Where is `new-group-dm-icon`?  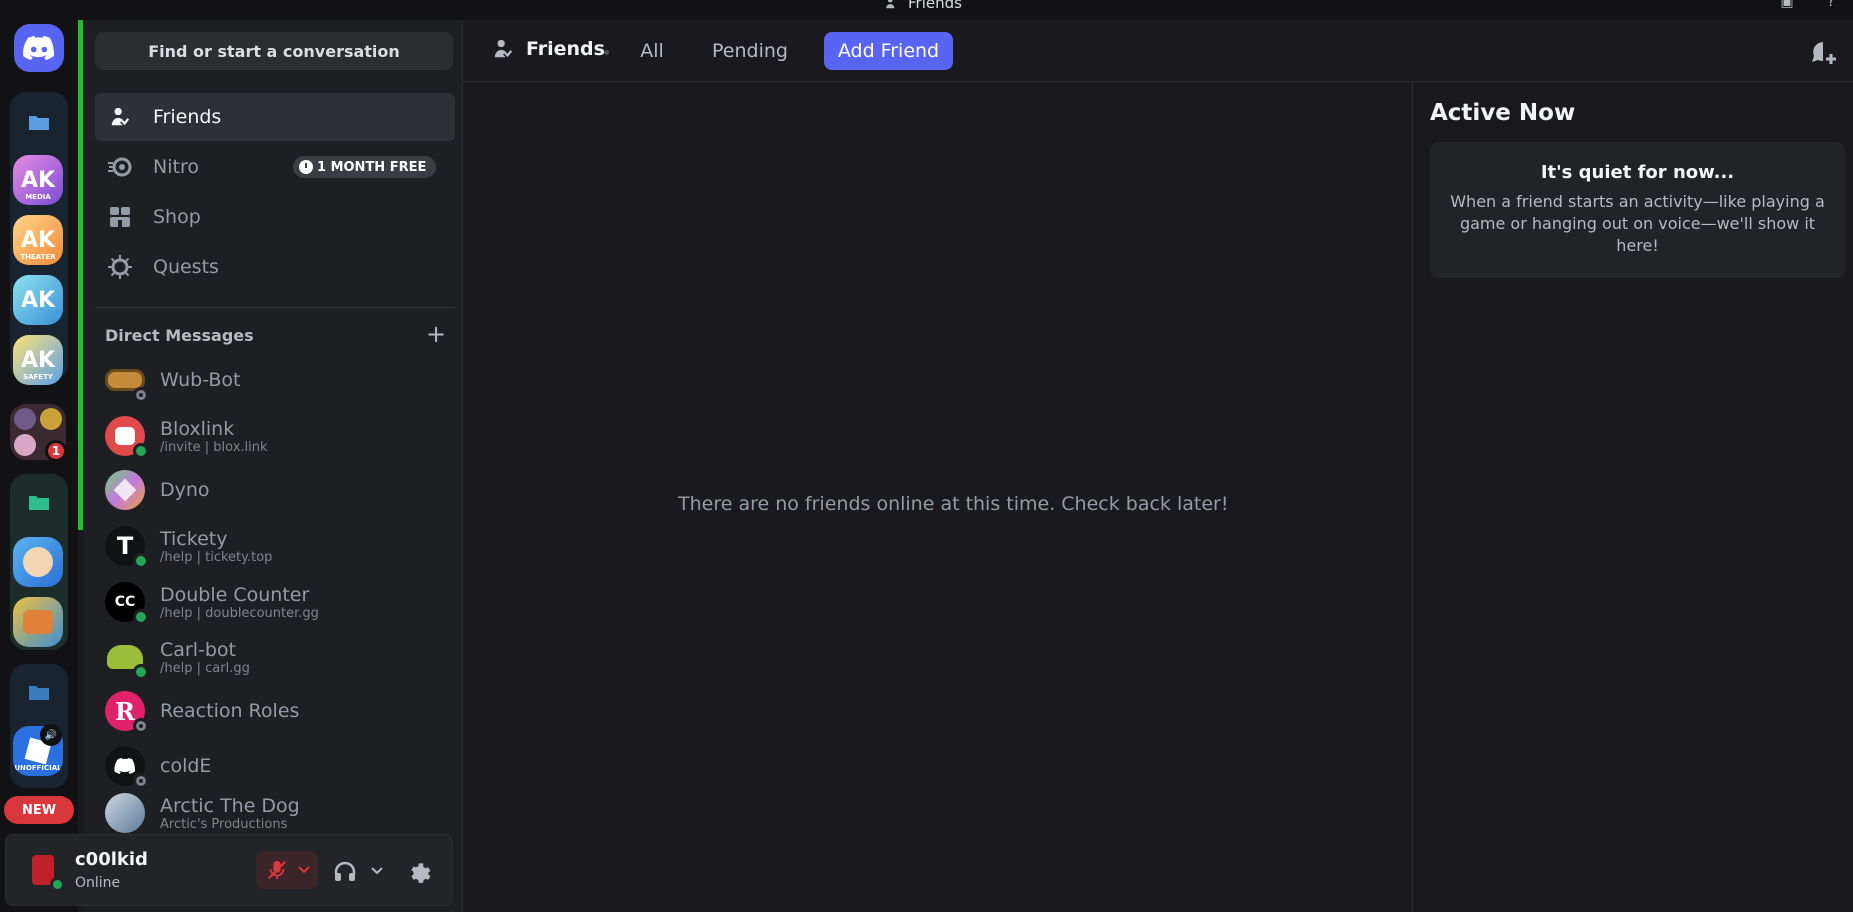
new-group-dm-icon is located at coordinates (1824, 53).